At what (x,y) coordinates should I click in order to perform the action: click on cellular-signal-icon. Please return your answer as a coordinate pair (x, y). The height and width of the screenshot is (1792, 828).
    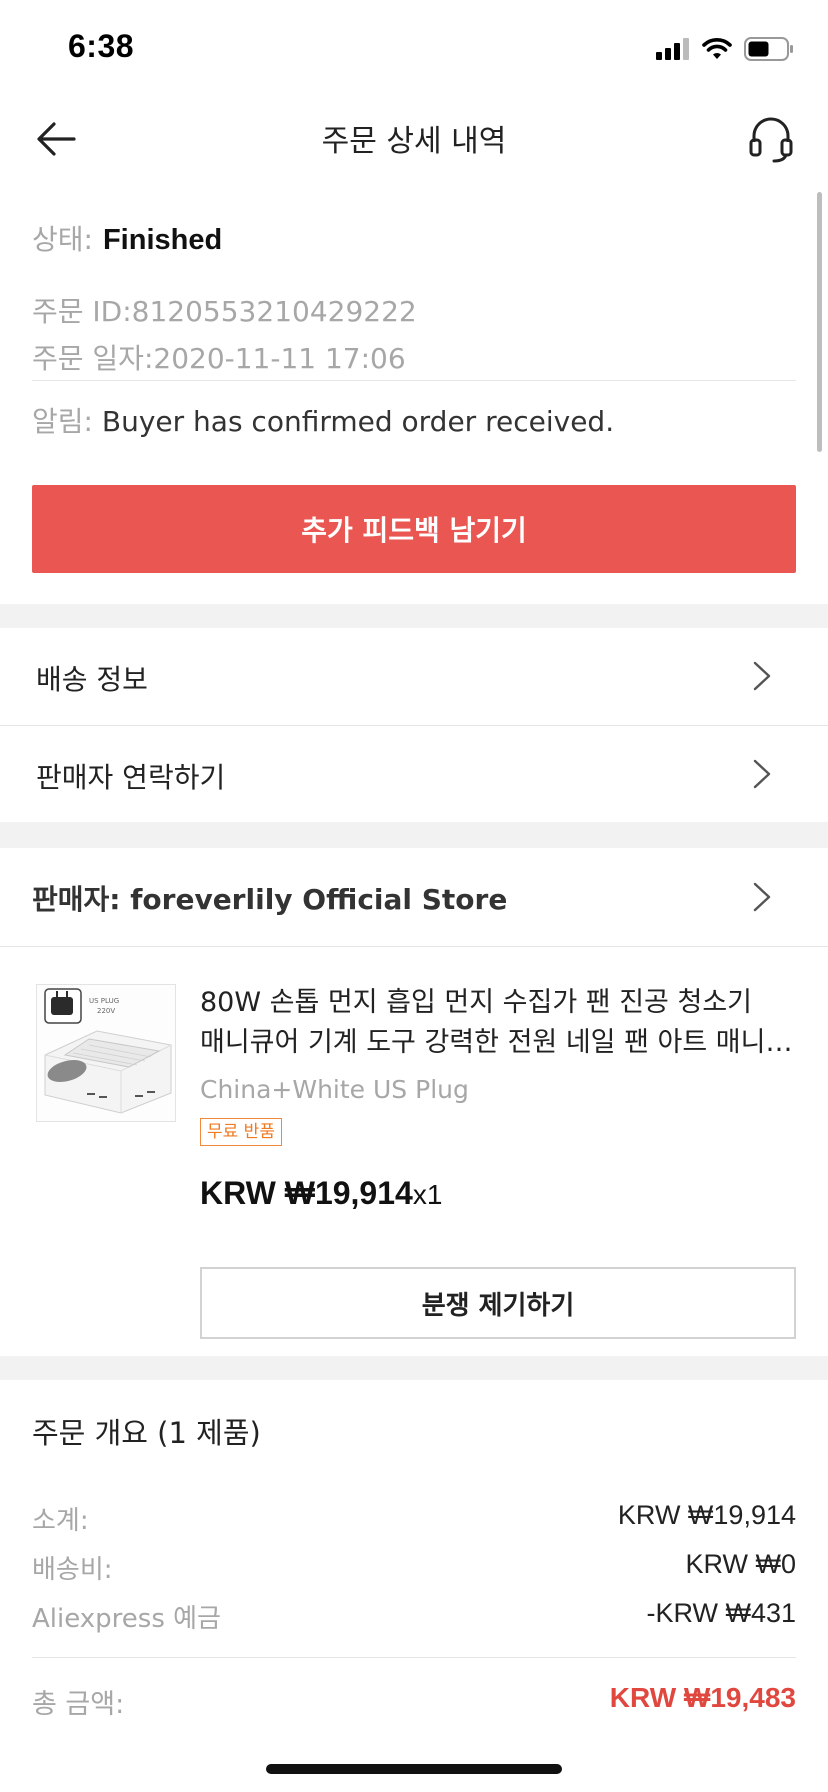
    Looking at the image, I should click on (672, 49).